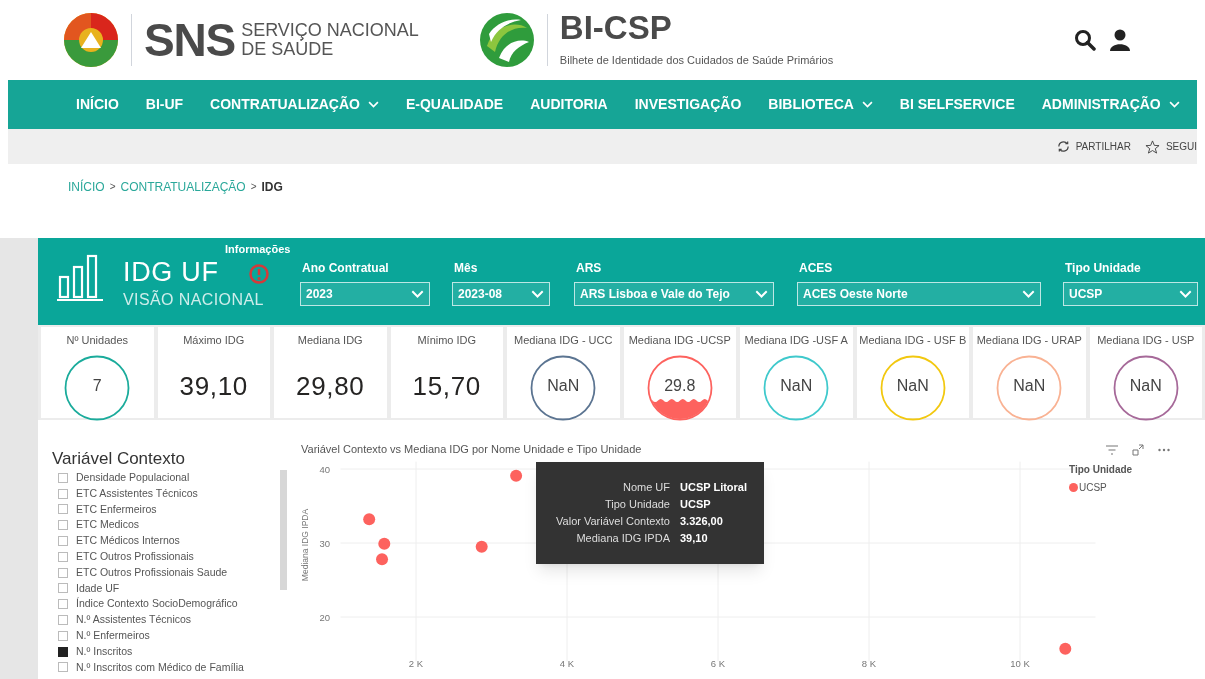 This screenshot has width=1205, height=679. Describe the element at coordinates (91, 40) in the screenshot. I see `swirl-logo-icon` at that location.